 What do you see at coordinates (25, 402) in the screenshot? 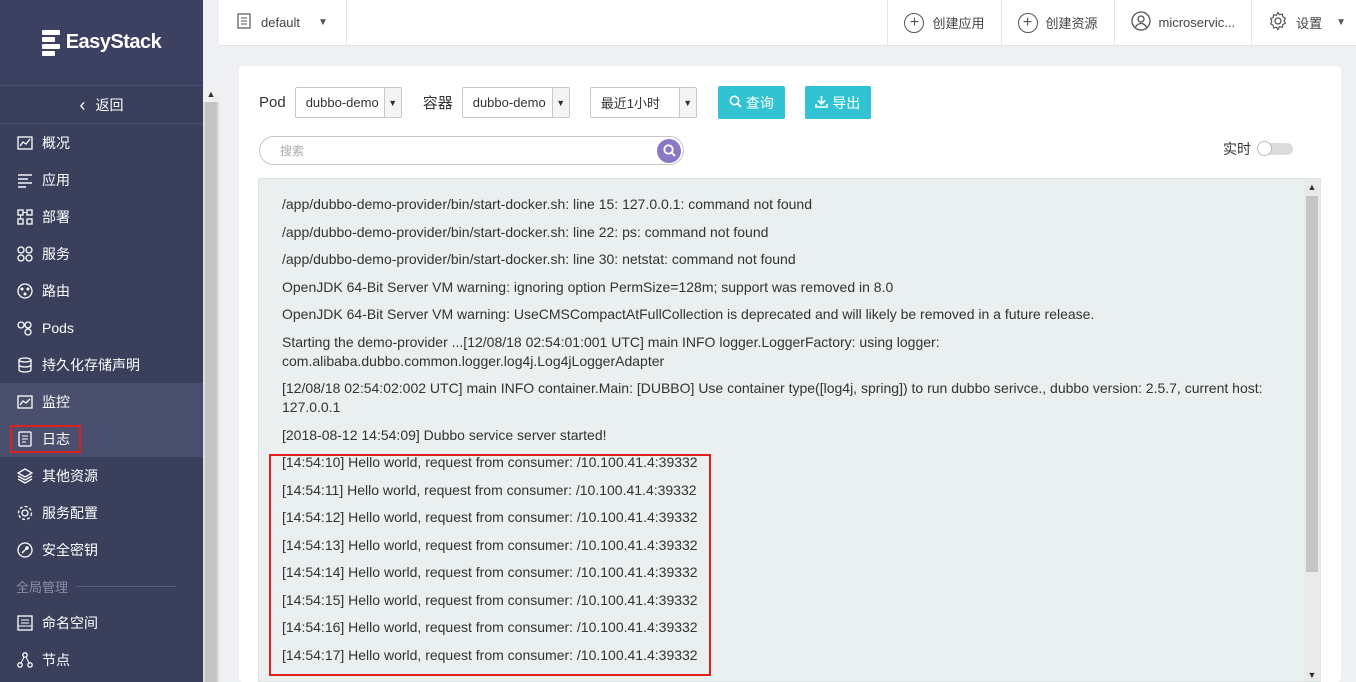
I see `monitor-icon` at bounding box center [25, 402].